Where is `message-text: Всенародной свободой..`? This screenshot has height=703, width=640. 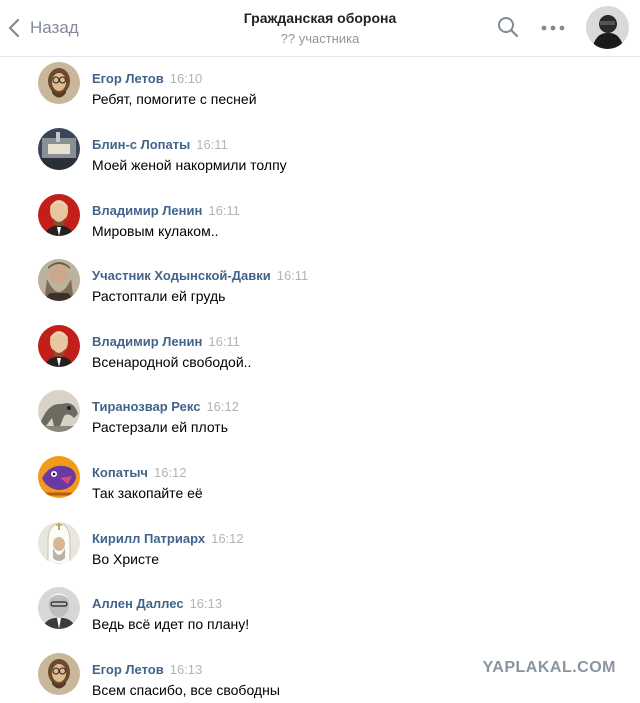
message-text: Всенародной свободой.. is located at coordinates (172, 362).